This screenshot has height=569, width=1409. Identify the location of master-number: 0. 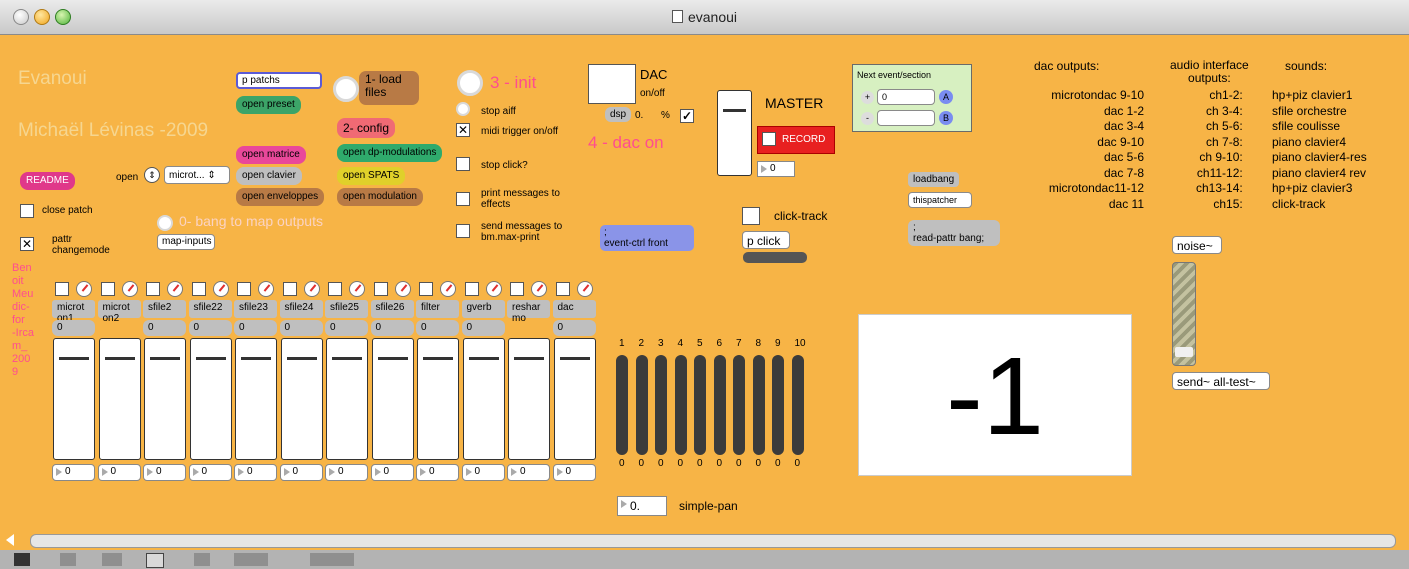
(776, 169).